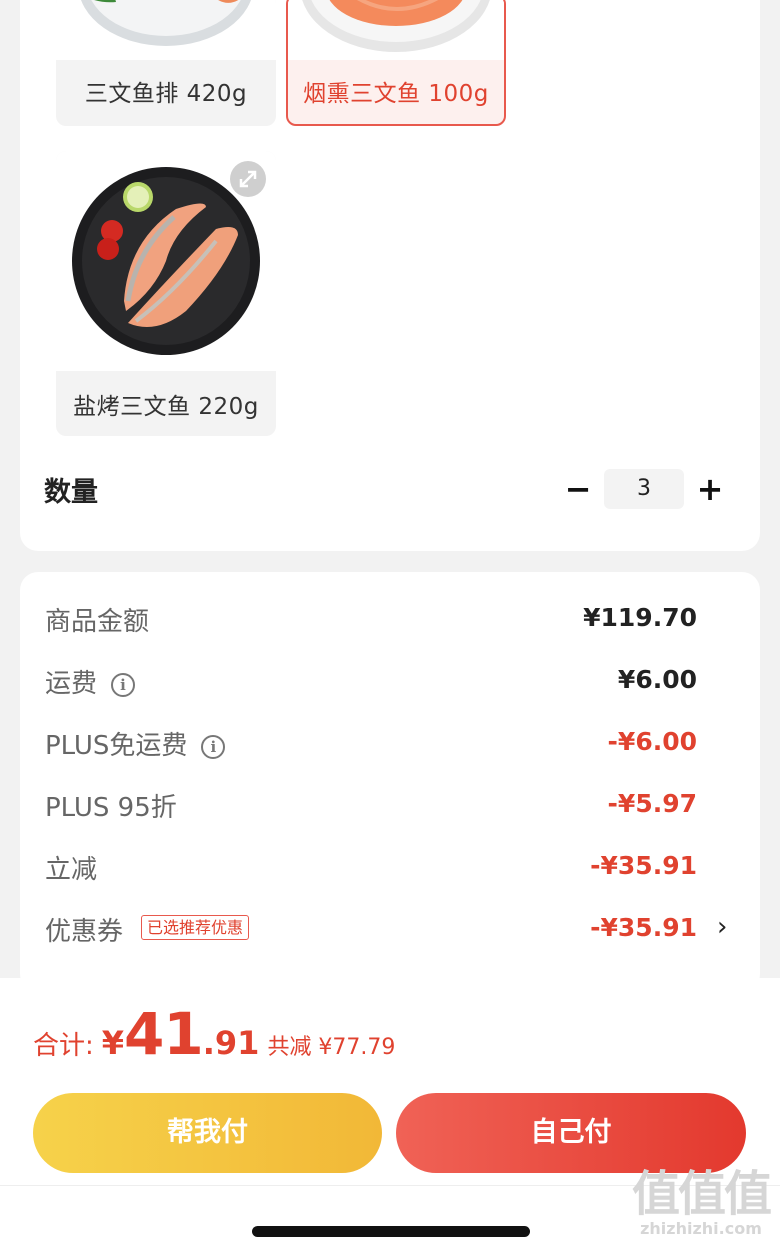  What do you see at coordinates (63, 1046) in the screenshot?
I see `total-label: 合计:` at bounding box center [63, 1046].